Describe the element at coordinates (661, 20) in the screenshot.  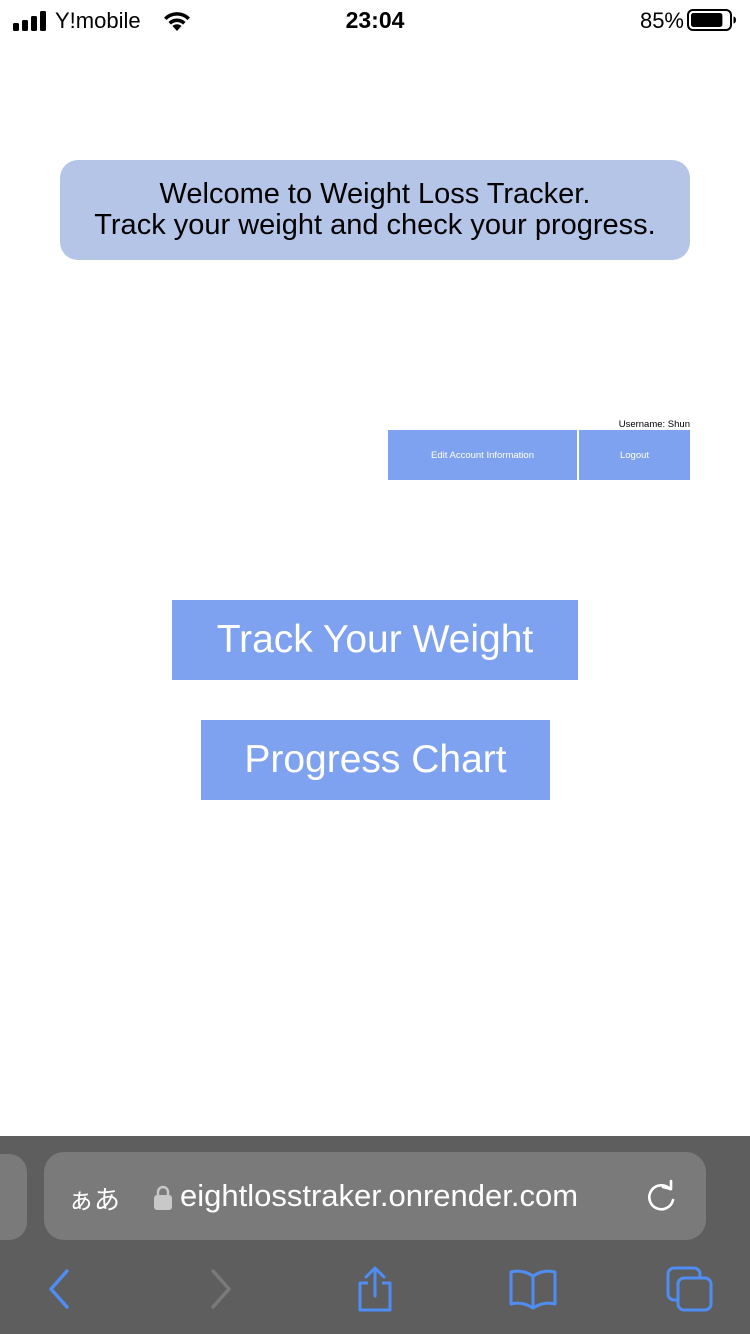
I see `battery-percent: 85%` at that location.